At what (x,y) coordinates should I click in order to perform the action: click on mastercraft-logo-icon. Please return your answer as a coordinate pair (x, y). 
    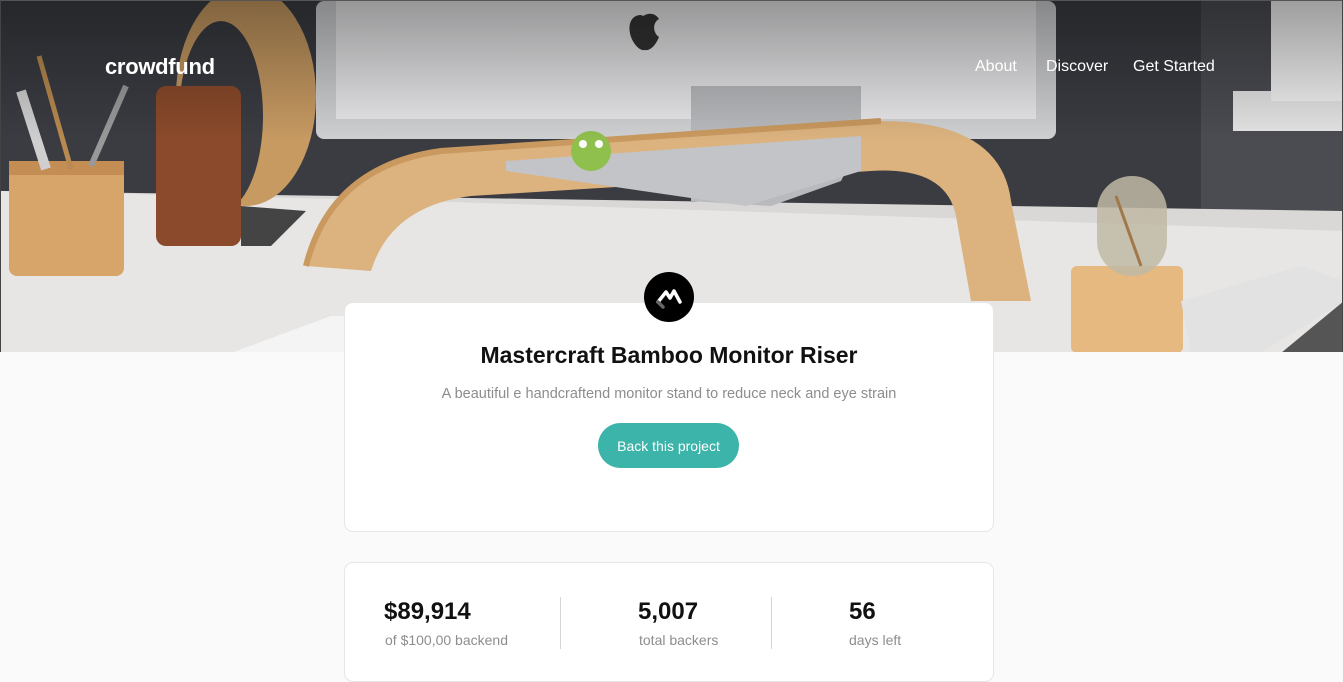
    Looking at the image, I should click on (669, 297).